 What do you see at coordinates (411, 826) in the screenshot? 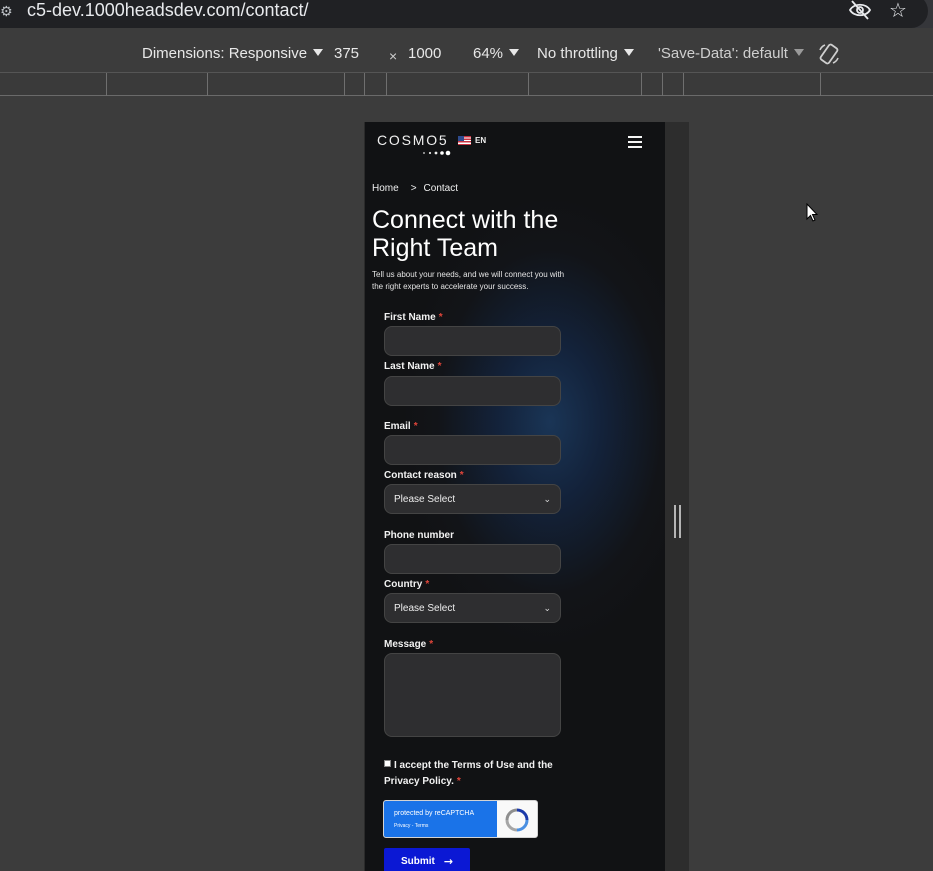
I see `recaptcha-links: Privacy - Terms` at bounding box center [411, 826].